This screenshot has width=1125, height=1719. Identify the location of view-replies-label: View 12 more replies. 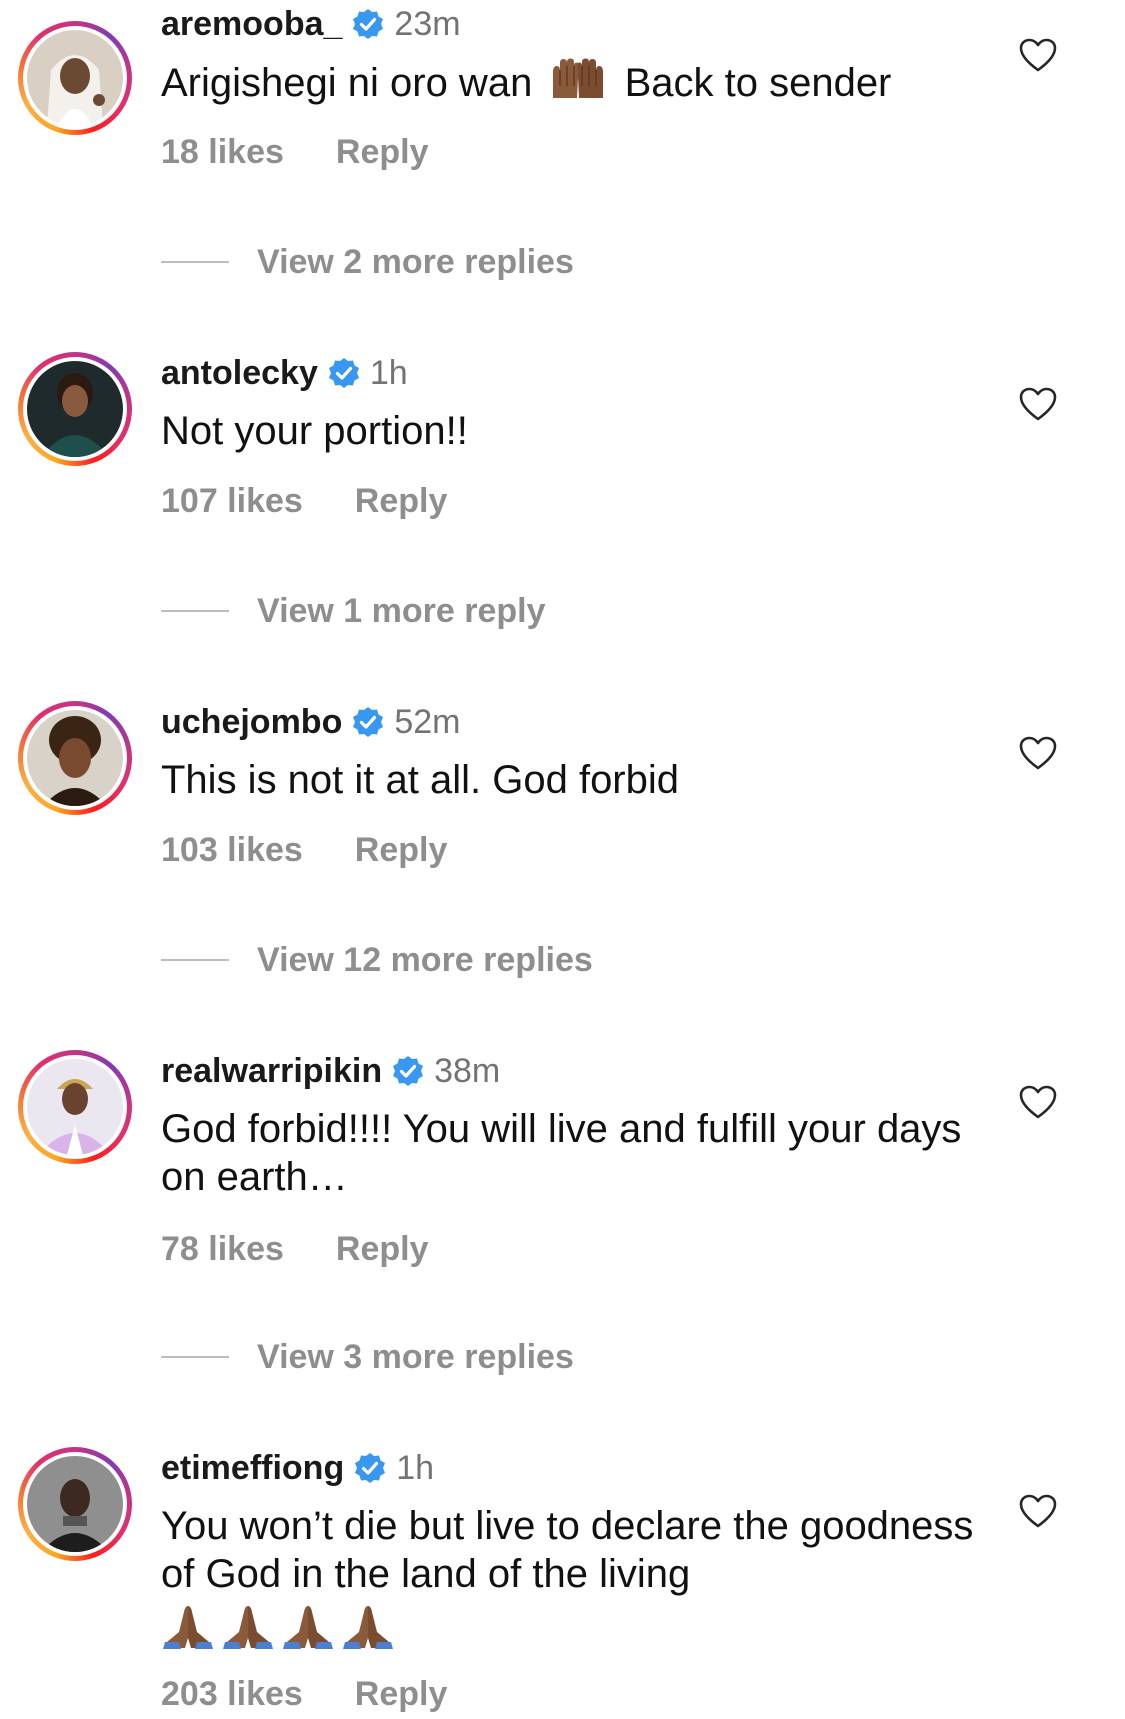
(425, 960).